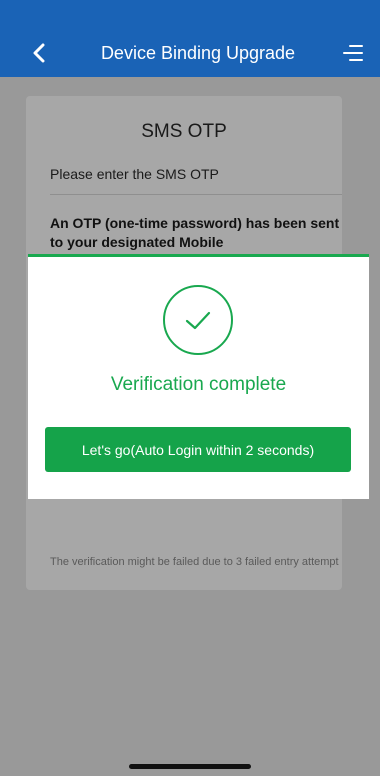 The image size is (380, 776). I want to click on check-circle-icon, so click(198, 320).